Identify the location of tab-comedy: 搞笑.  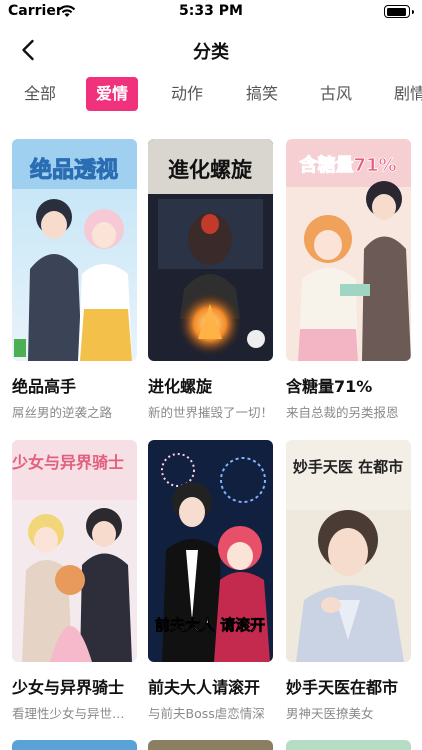
(262, 94).